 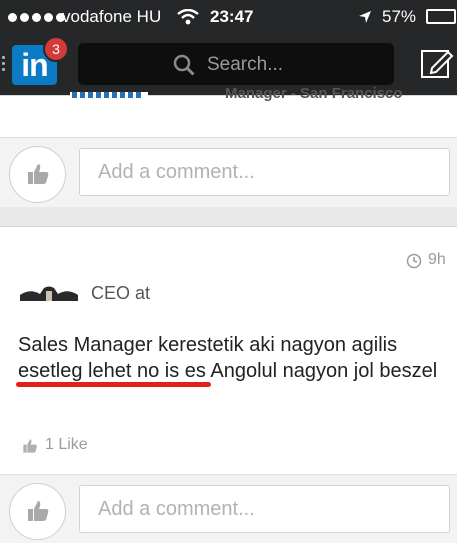 What do you see at coordinates (109, 100) in the screenshot?
I see `post-image-fragment` at bounding box center [109, 100].